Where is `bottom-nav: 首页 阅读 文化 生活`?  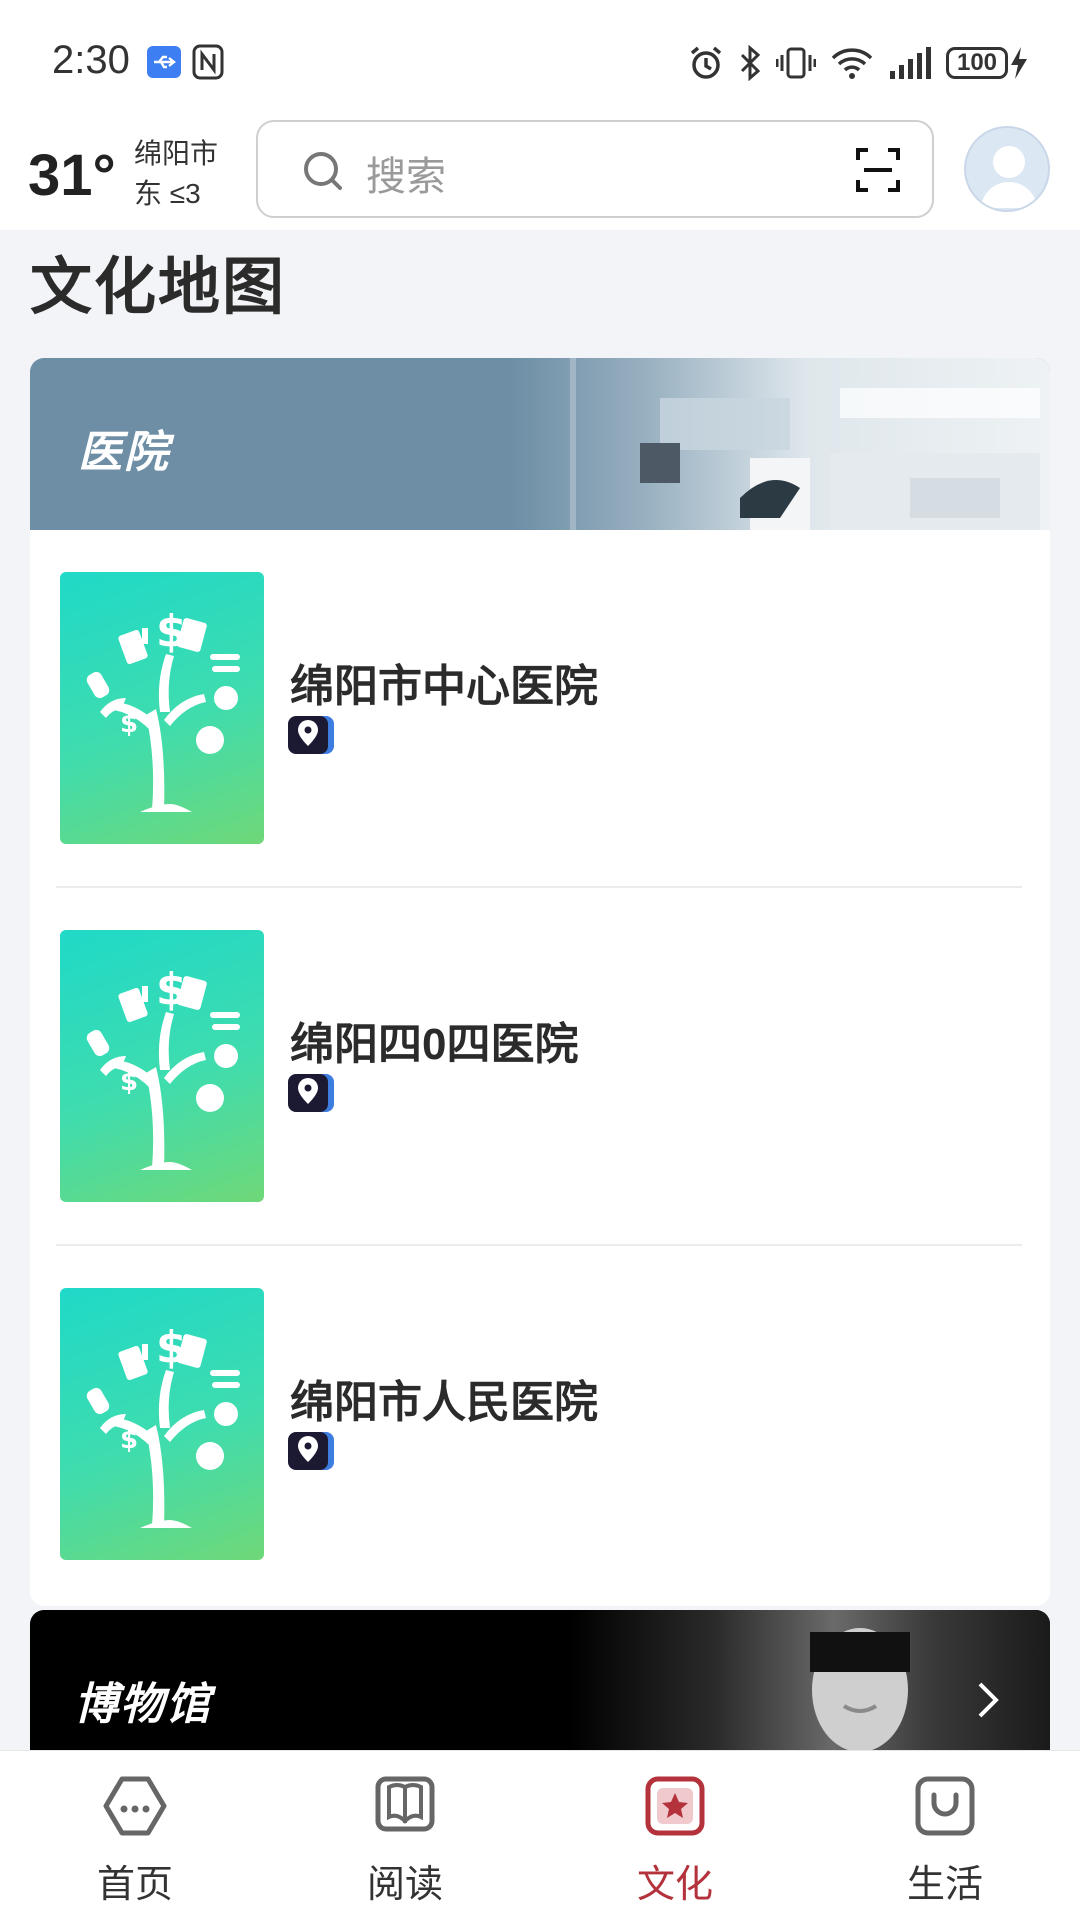 bottom-nav: 首页 阅读 文化 生活 is located at coordinates (540, 1835).